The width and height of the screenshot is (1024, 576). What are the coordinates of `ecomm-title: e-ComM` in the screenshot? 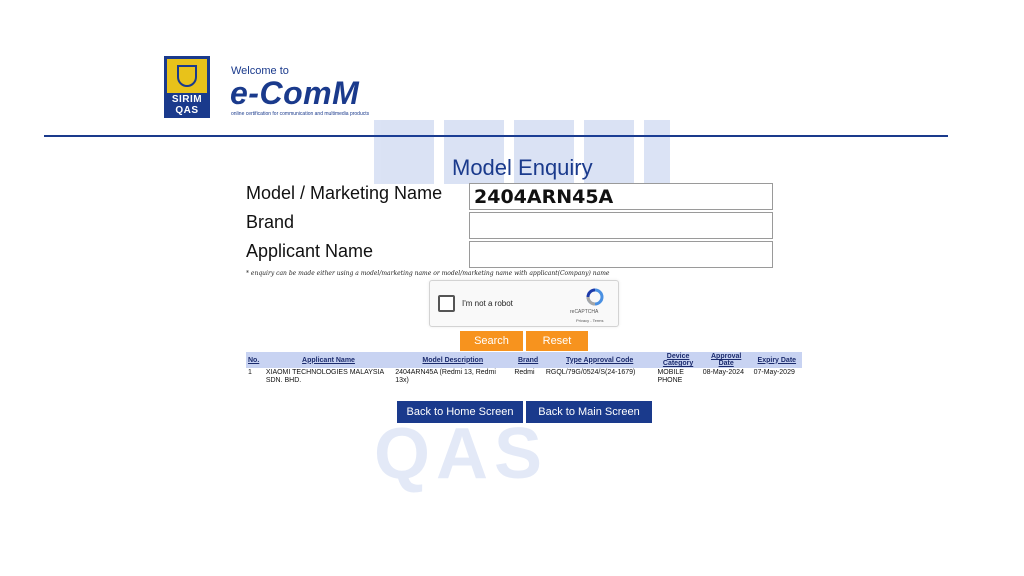 It's located at (295, 93).